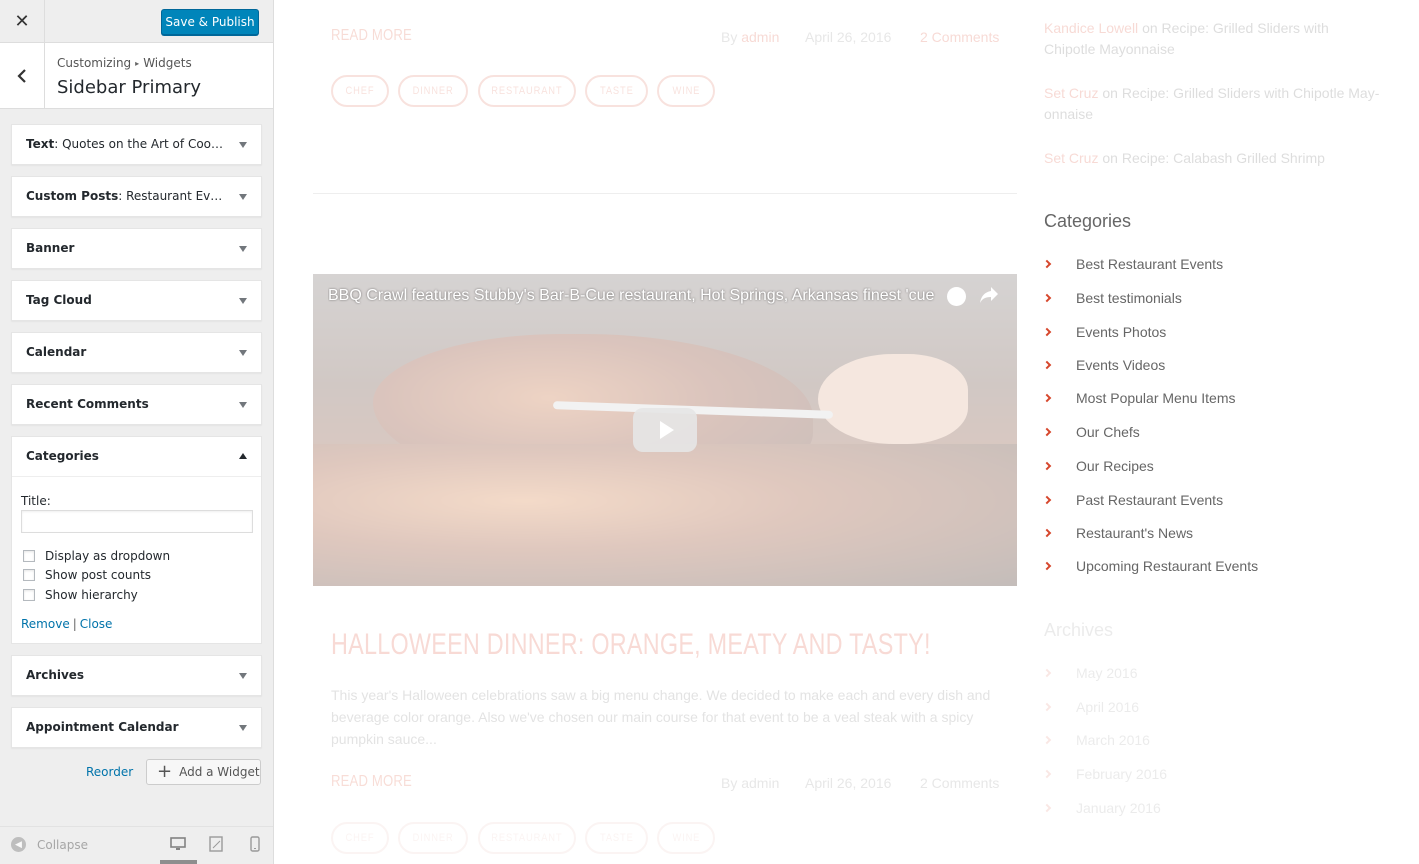 The width and height of the screenshot is (1419, 864). I want to click on archive-item: April 2016, so click(1091, 707).